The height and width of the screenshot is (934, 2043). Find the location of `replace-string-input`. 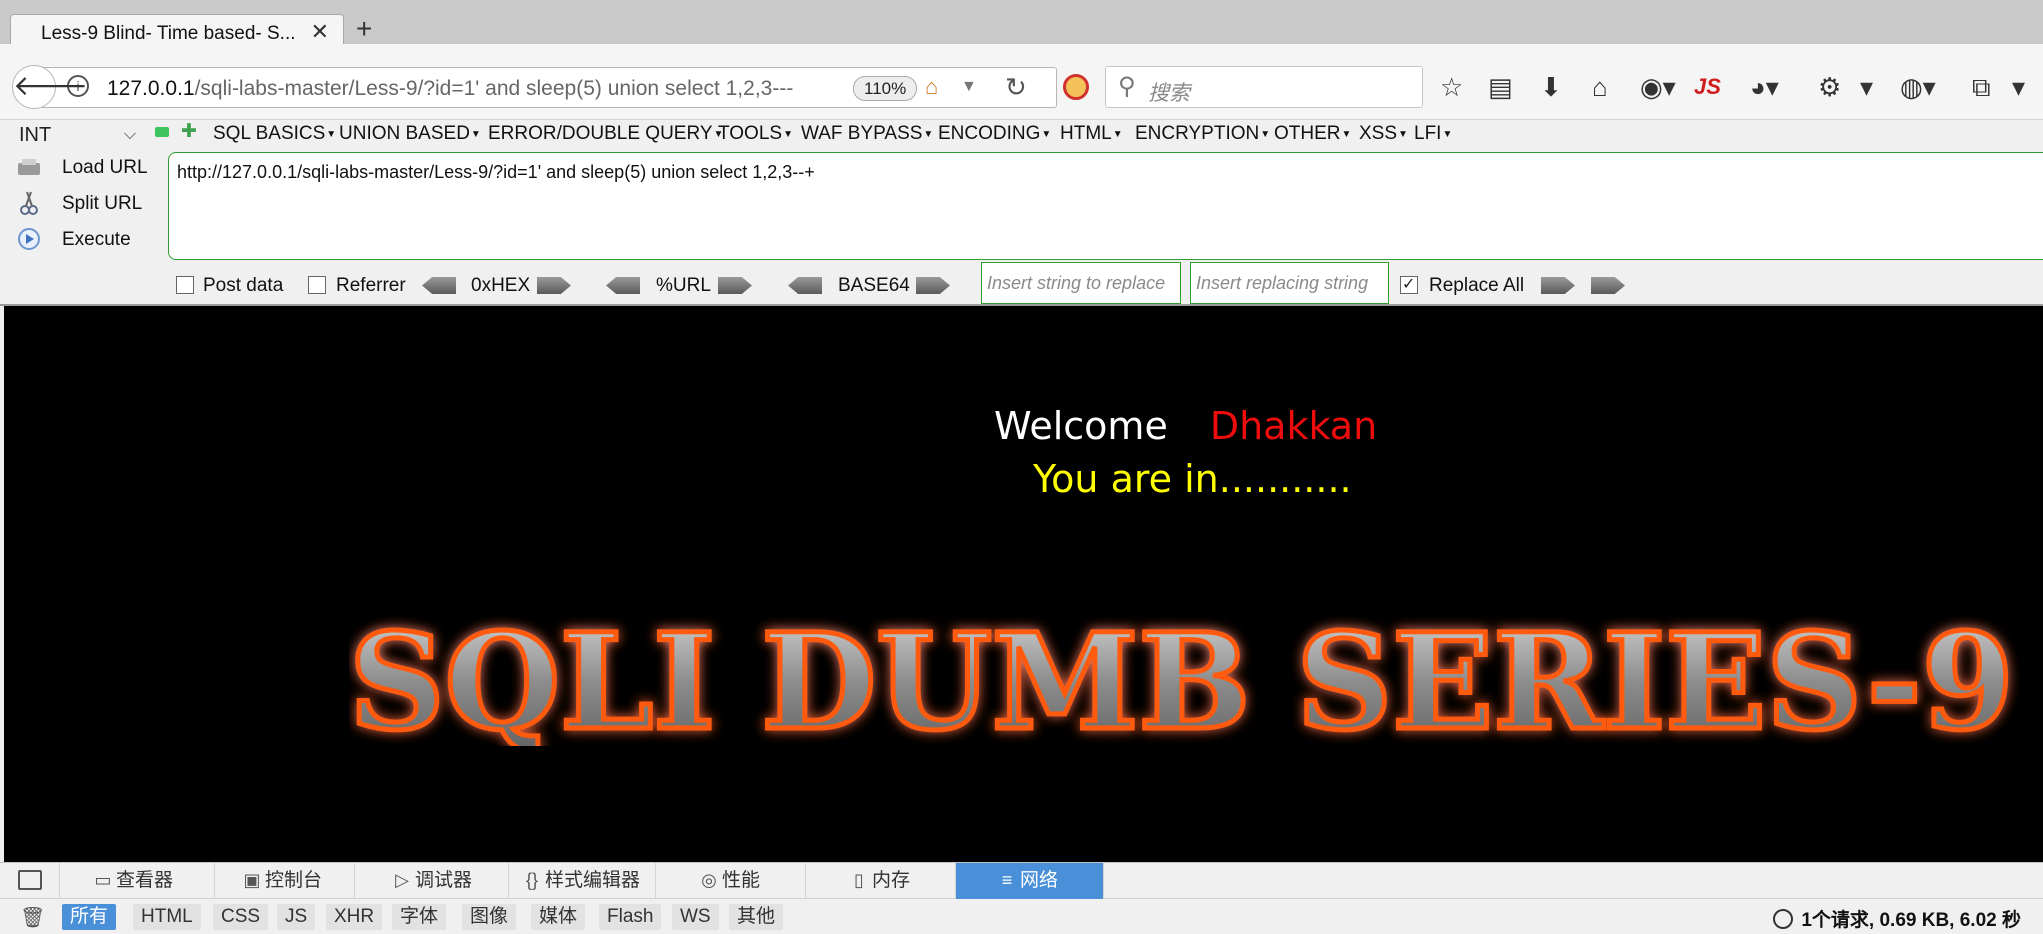

replace-string-input is located at coordinates (1289, 283).